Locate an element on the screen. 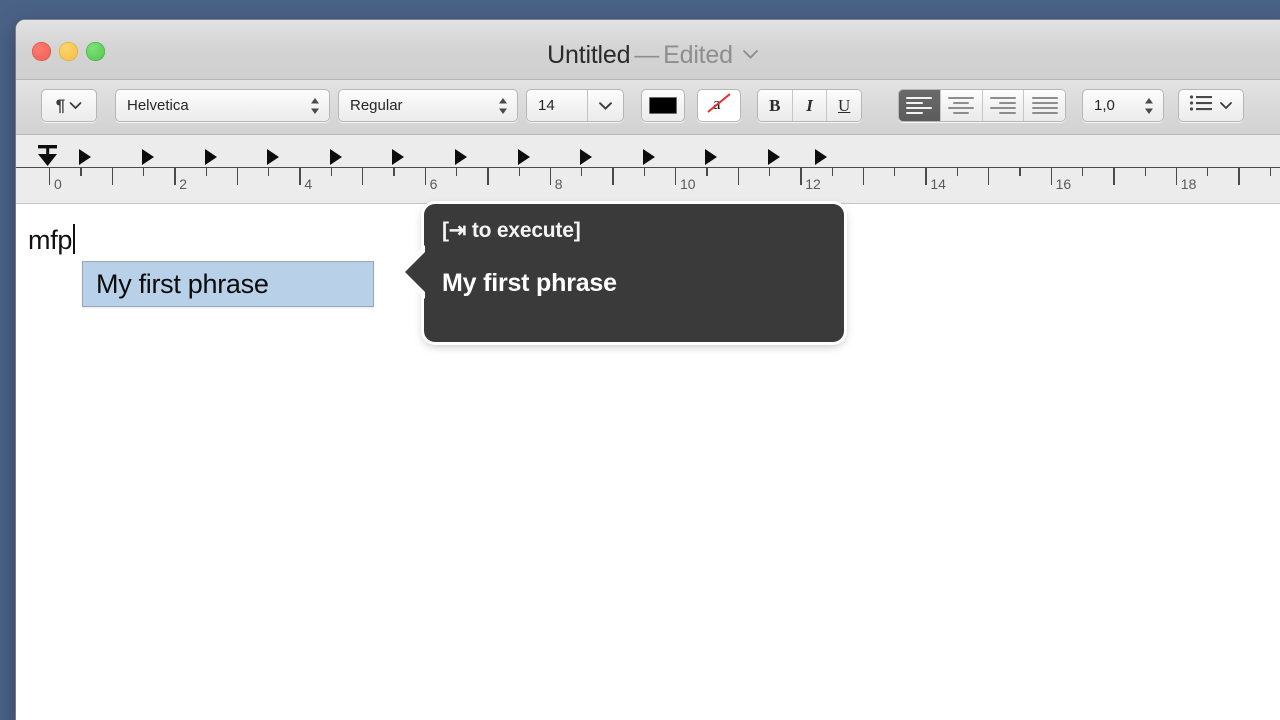 Image resolution: width=1280 pixels, height=720 pixels. text-color-button is located at coordinates (663, 105).